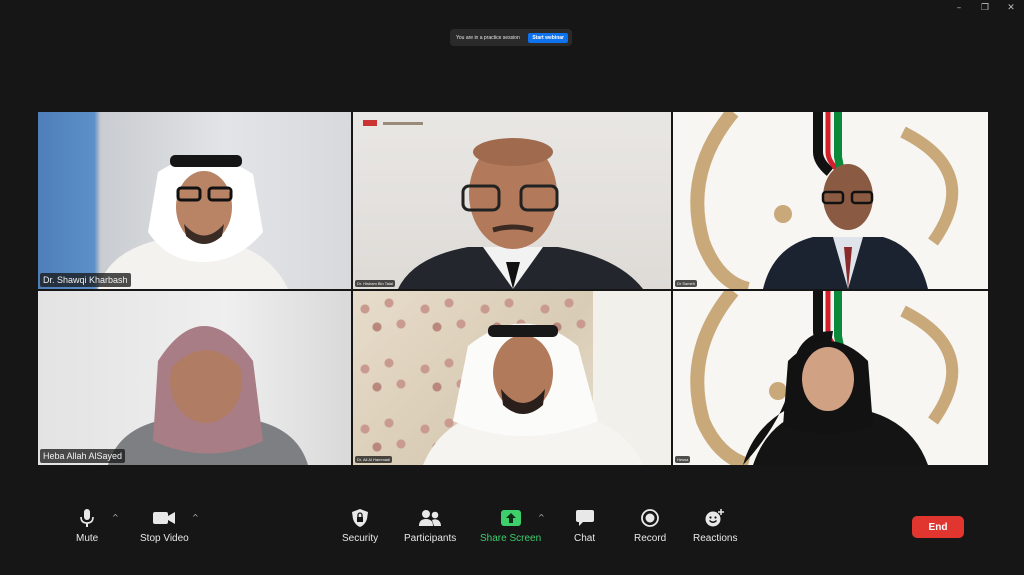 Image resolution: width=1024 pixels, height=575 pixels. I want to click on participant-name: Dr. Ali Al Hammadi, so click(374, 459).